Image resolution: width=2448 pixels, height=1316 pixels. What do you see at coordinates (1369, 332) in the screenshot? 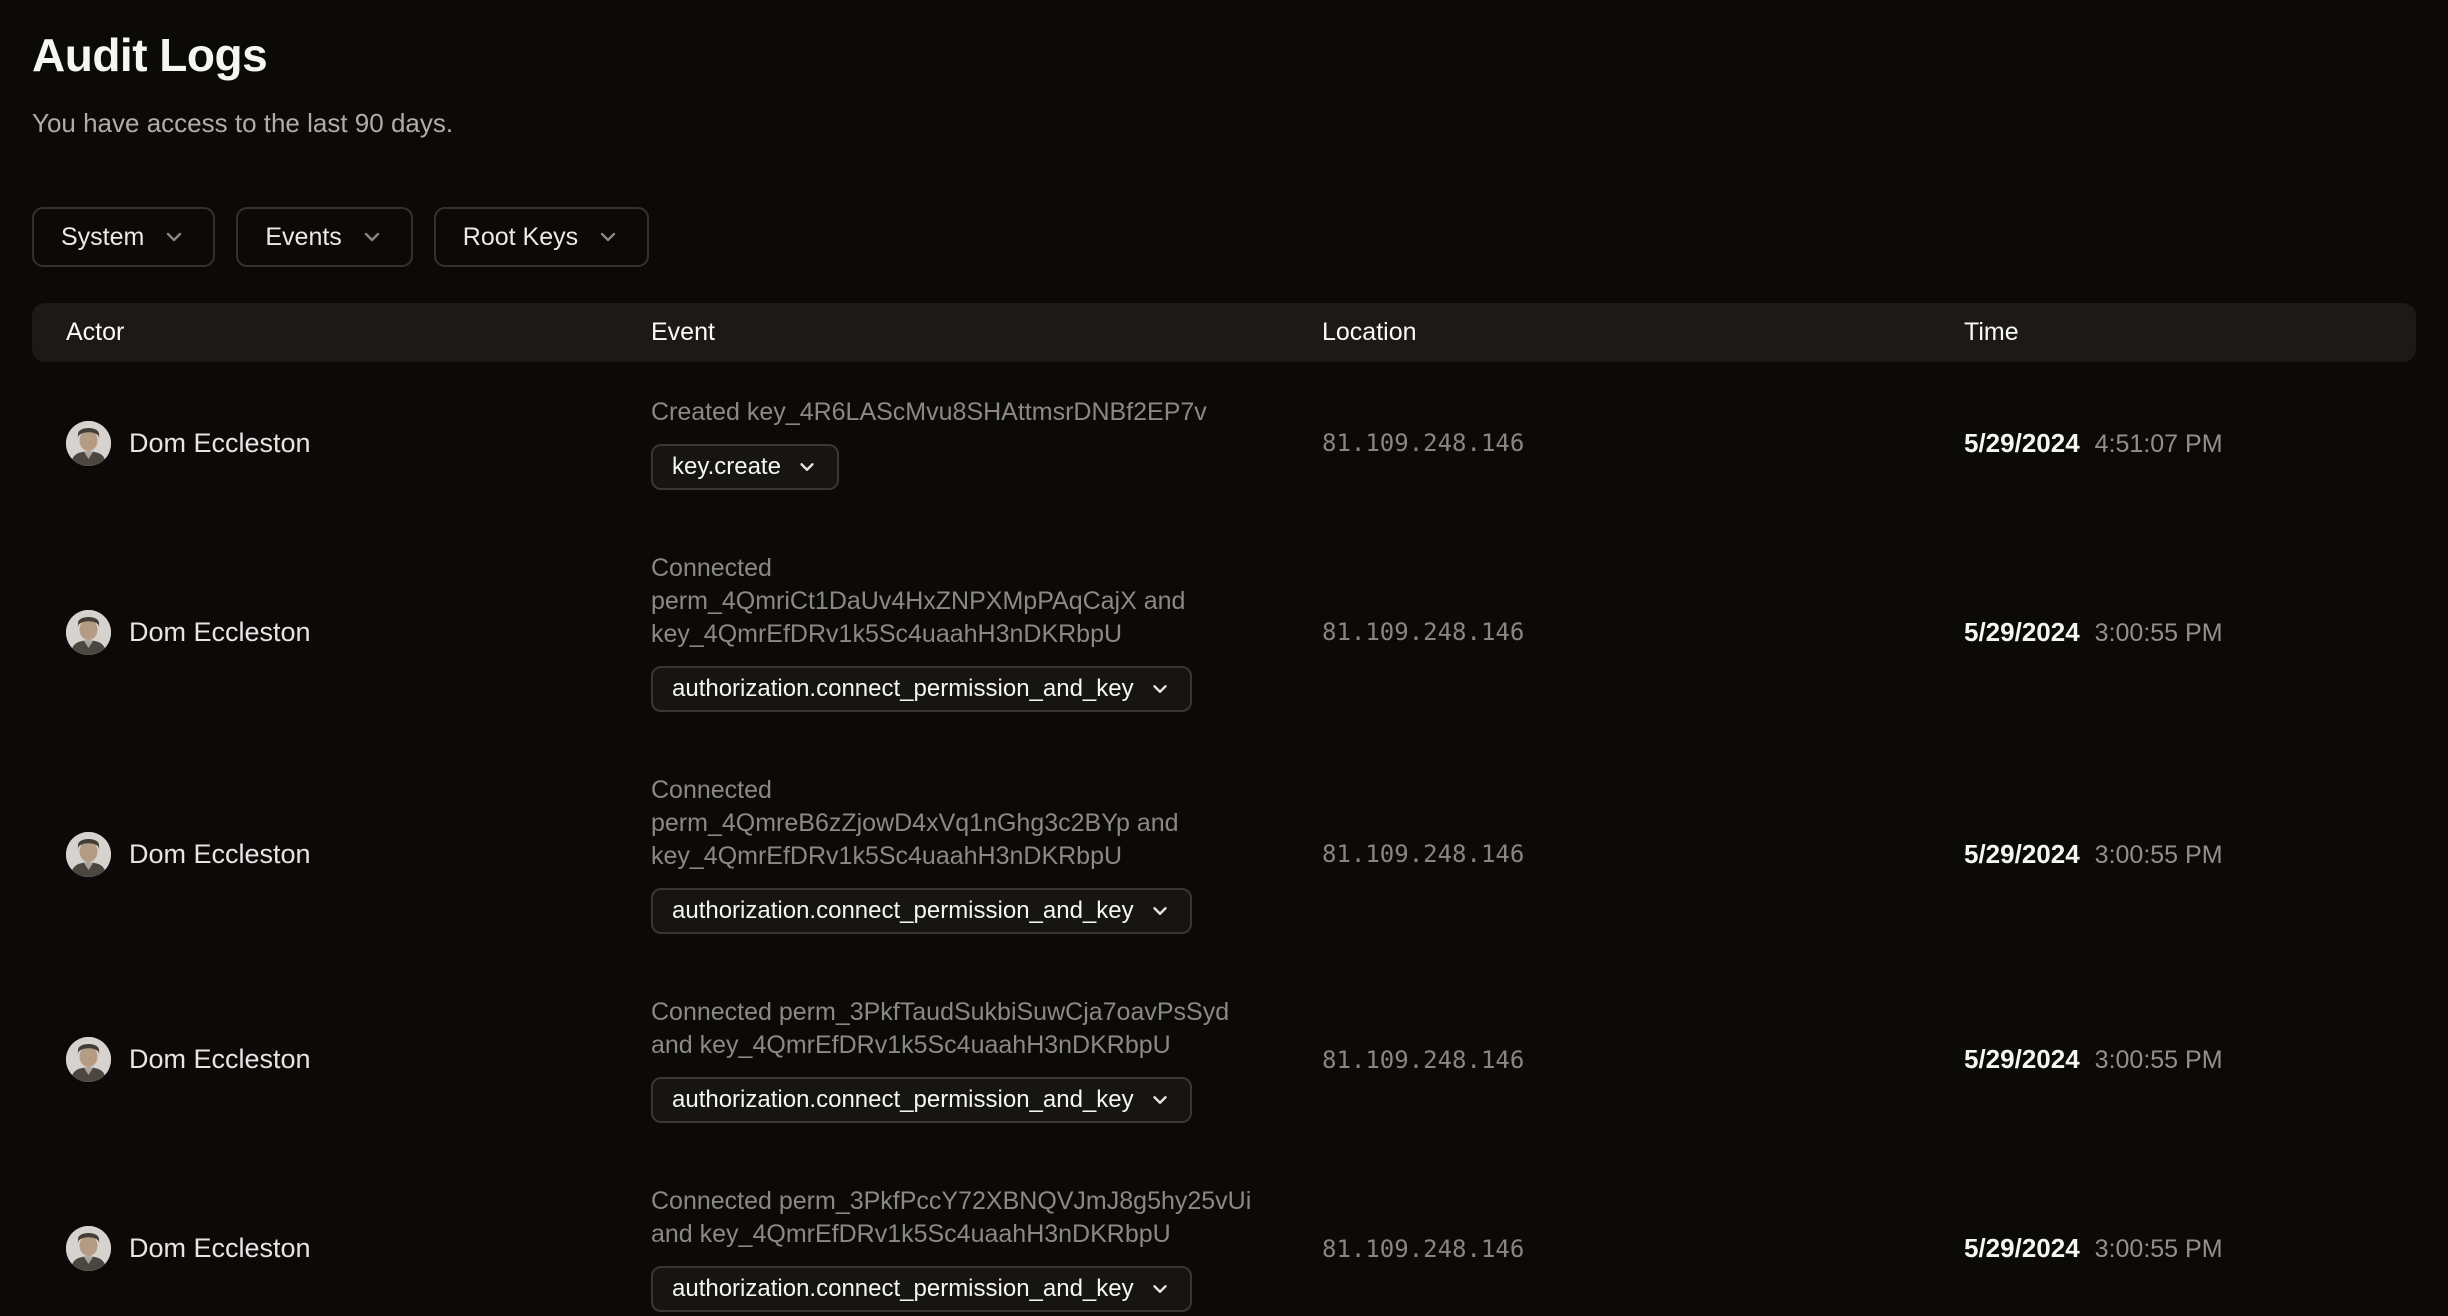
I see `column-header-location: Location` at bounding box center [1369, 332].